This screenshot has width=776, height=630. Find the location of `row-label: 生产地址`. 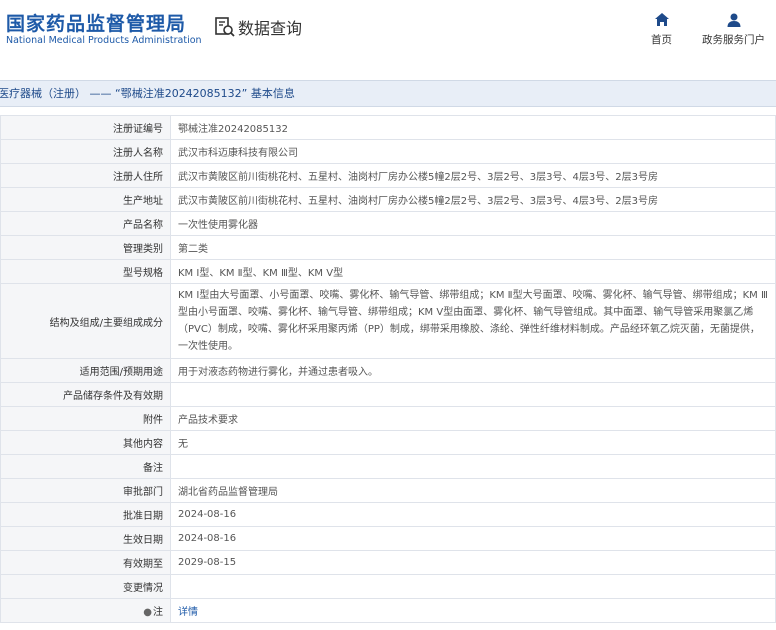

row-label: 生产地址 is located at coordinates (85, 199).